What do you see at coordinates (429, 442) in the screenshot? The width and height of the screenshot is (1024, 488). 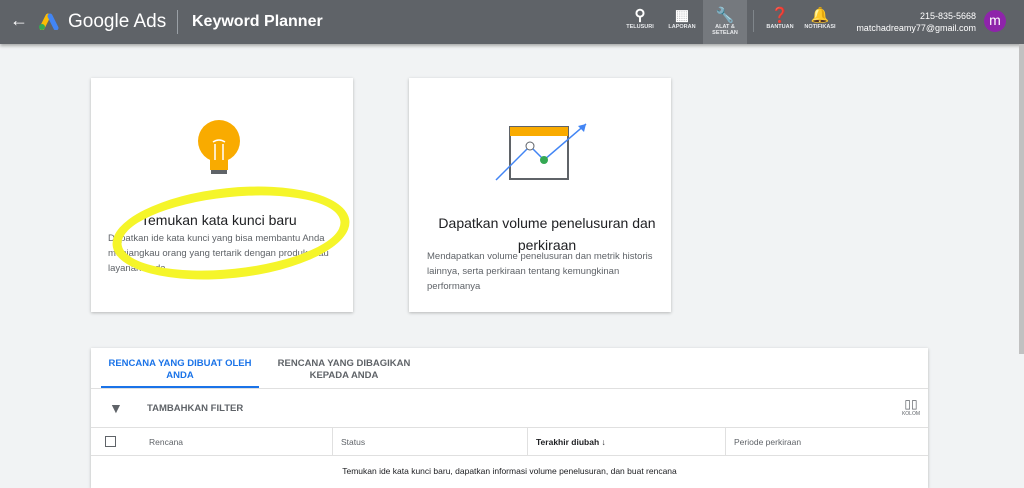 I see `column-status: Status` at bounding box center [429, 442].